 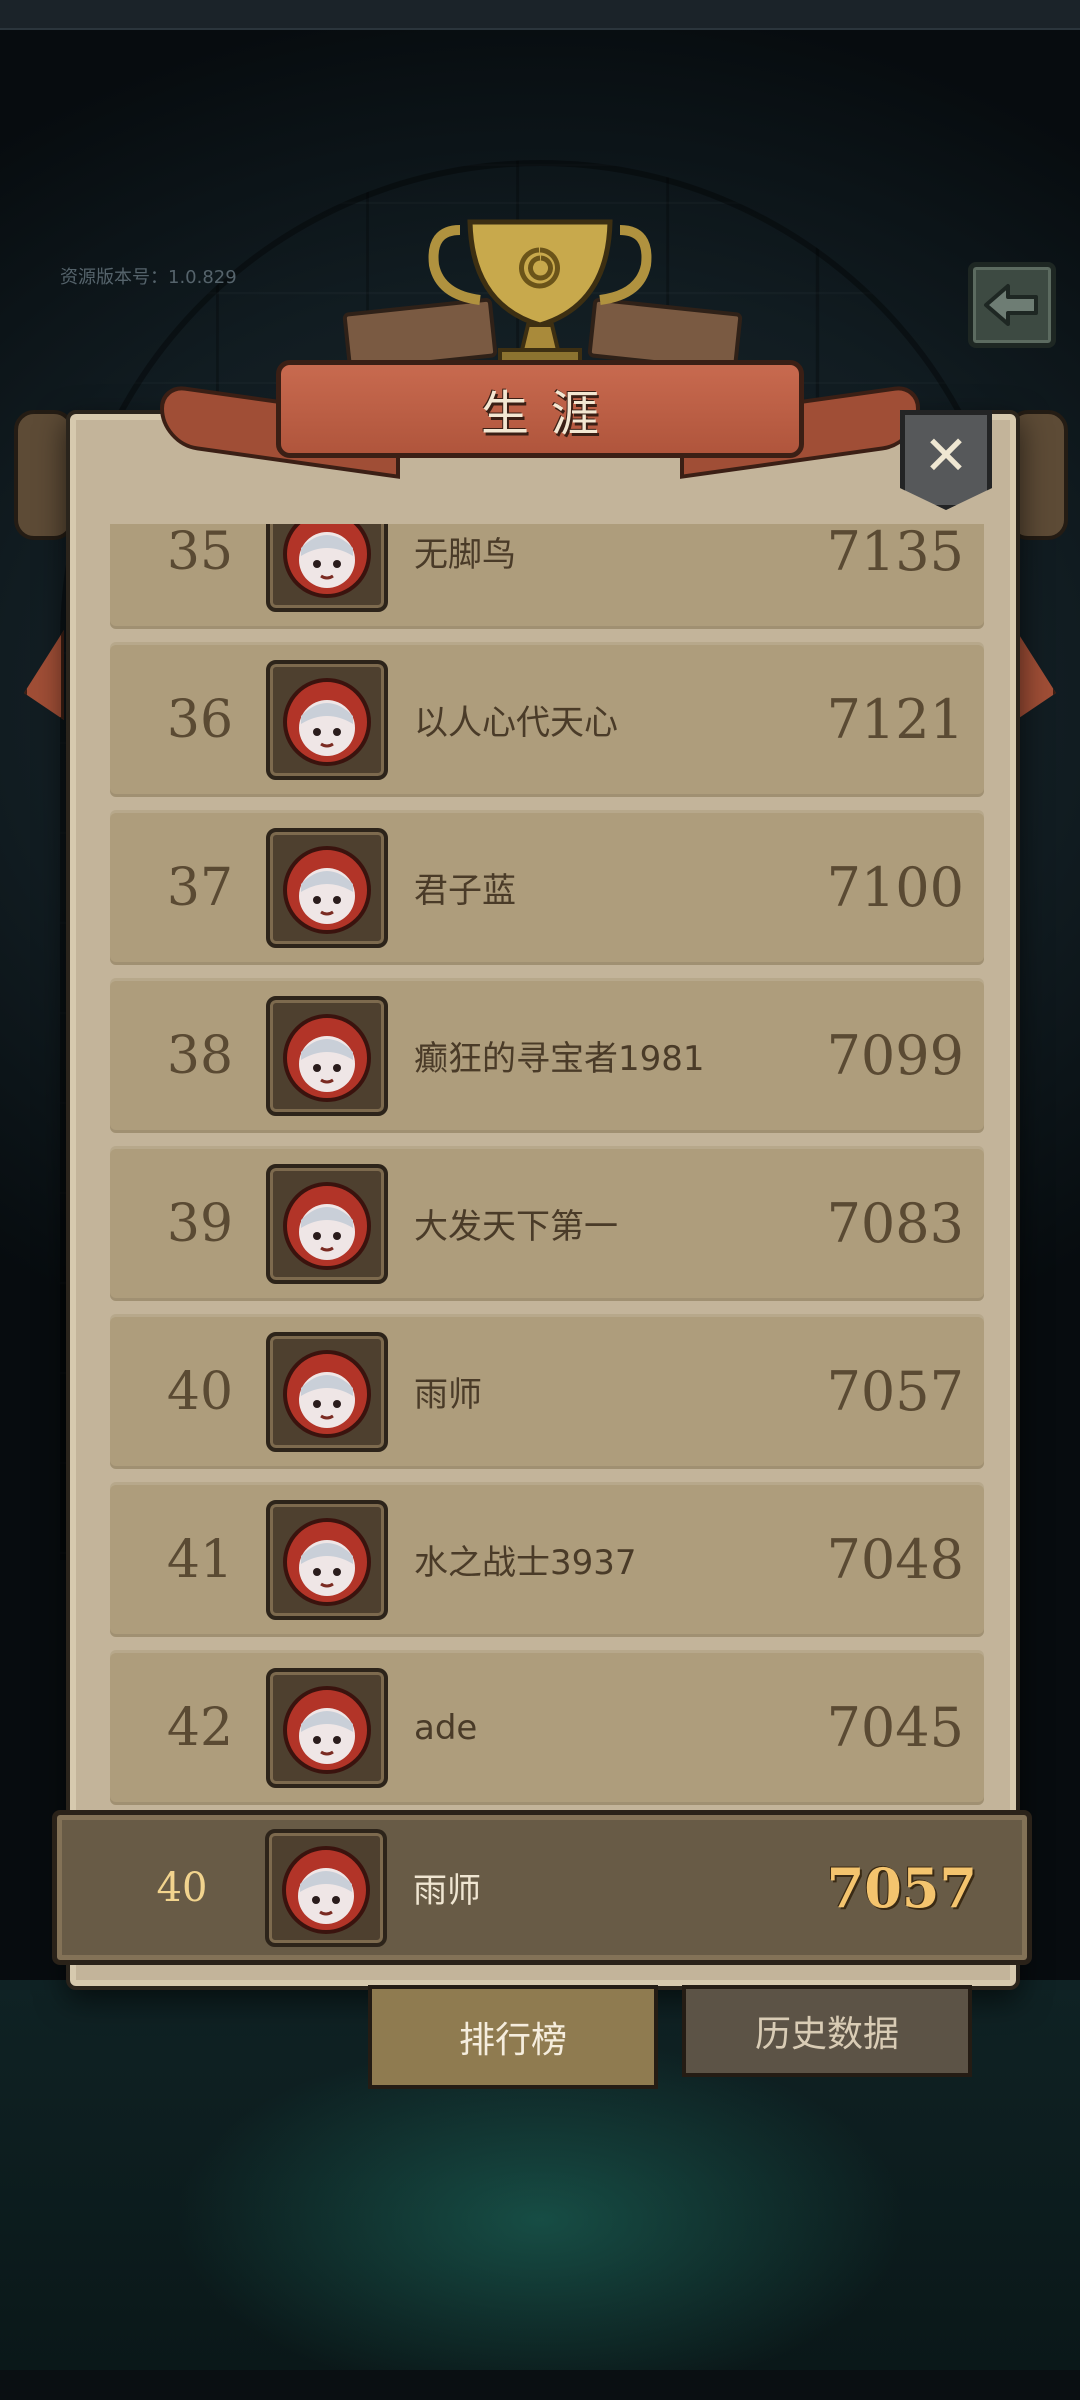 What do you see at coordinates (516, 723) in the screenshot?
I see `player-name: 以人心代天心` at bounding box center [516, 723].